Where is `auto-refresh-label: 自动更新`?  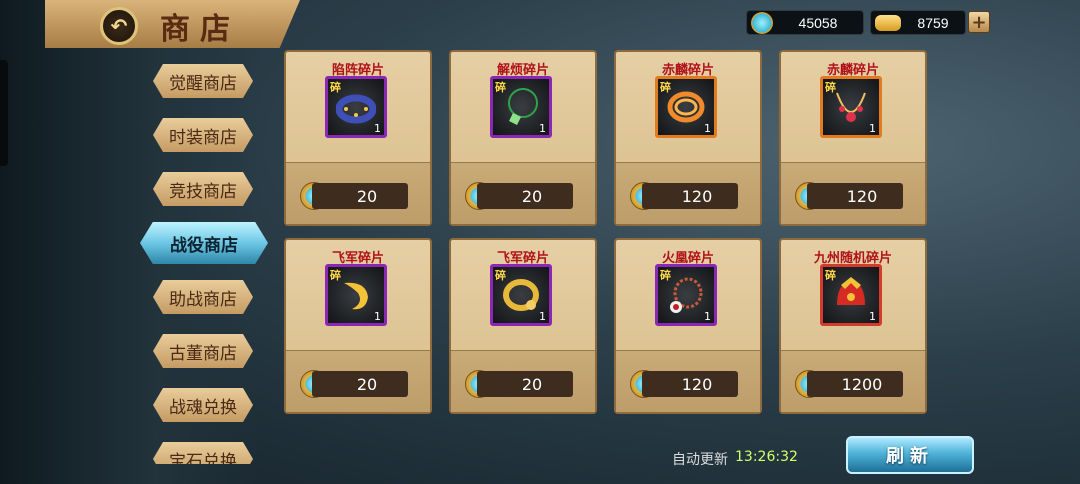
auto-refresh-label: 自动更新 is located at coordinates (700, 460).